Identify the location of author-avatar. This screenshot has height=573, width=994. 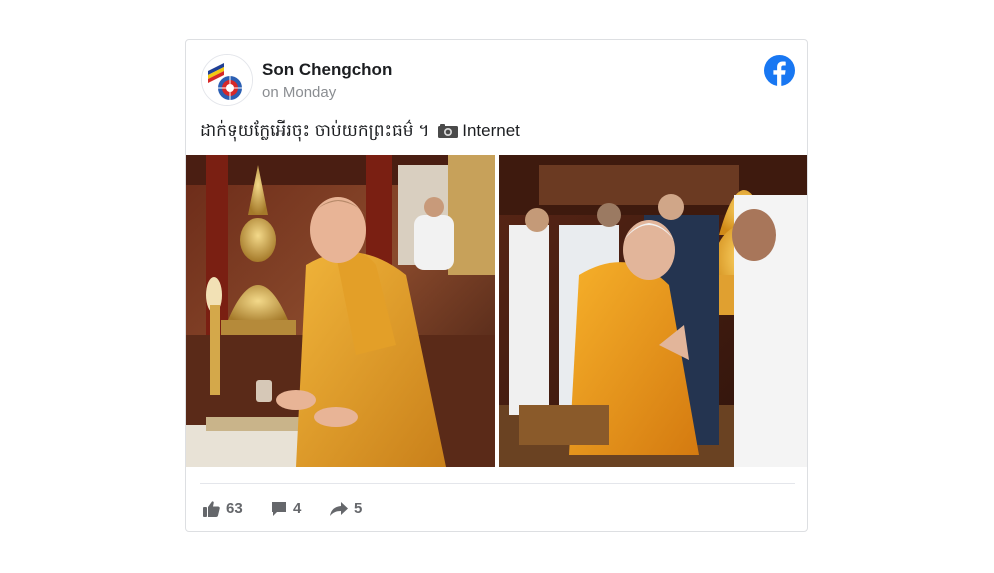
(227, 80).